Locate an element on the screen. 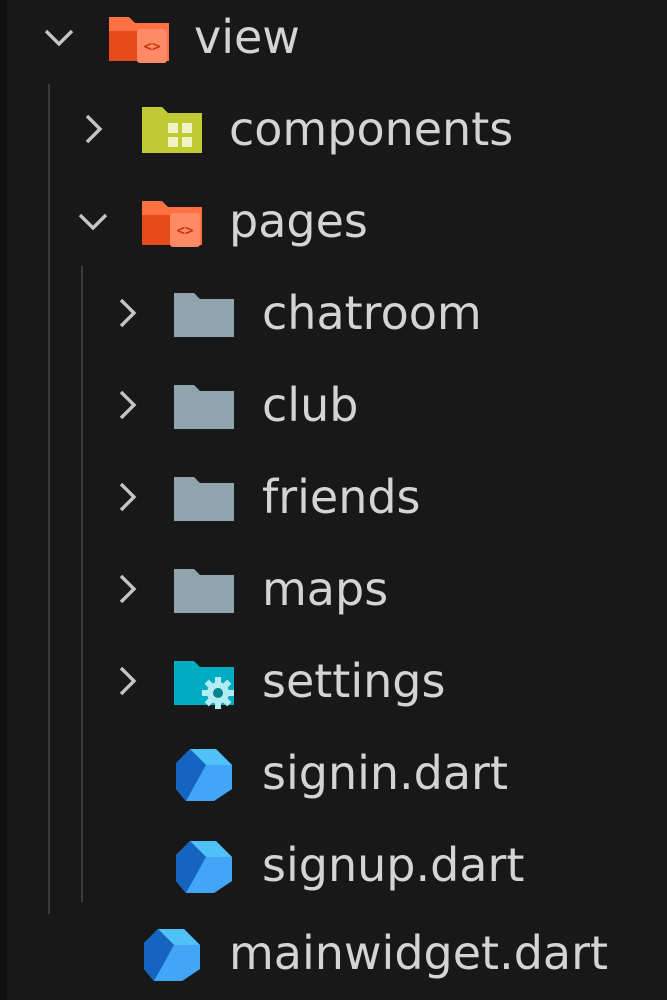 The width and height of the screenshot is (667, 1000). tree-item-label: chatroom is located at coordinates (372, 313).